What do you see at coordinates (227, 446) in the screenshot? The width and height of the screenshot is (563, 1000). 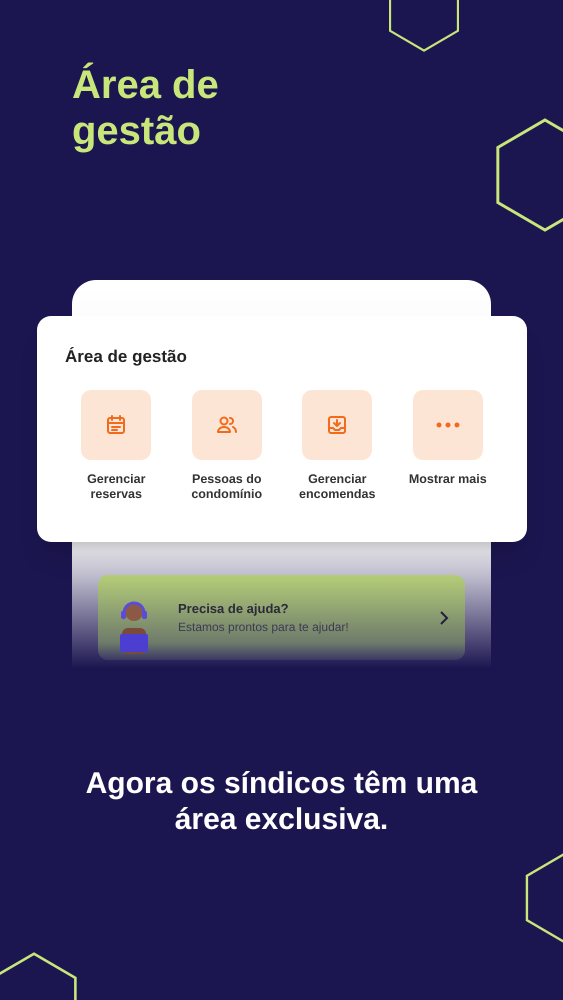 I see `action-tile: Pessoas do condomínio` at bounding box center [227, 446].